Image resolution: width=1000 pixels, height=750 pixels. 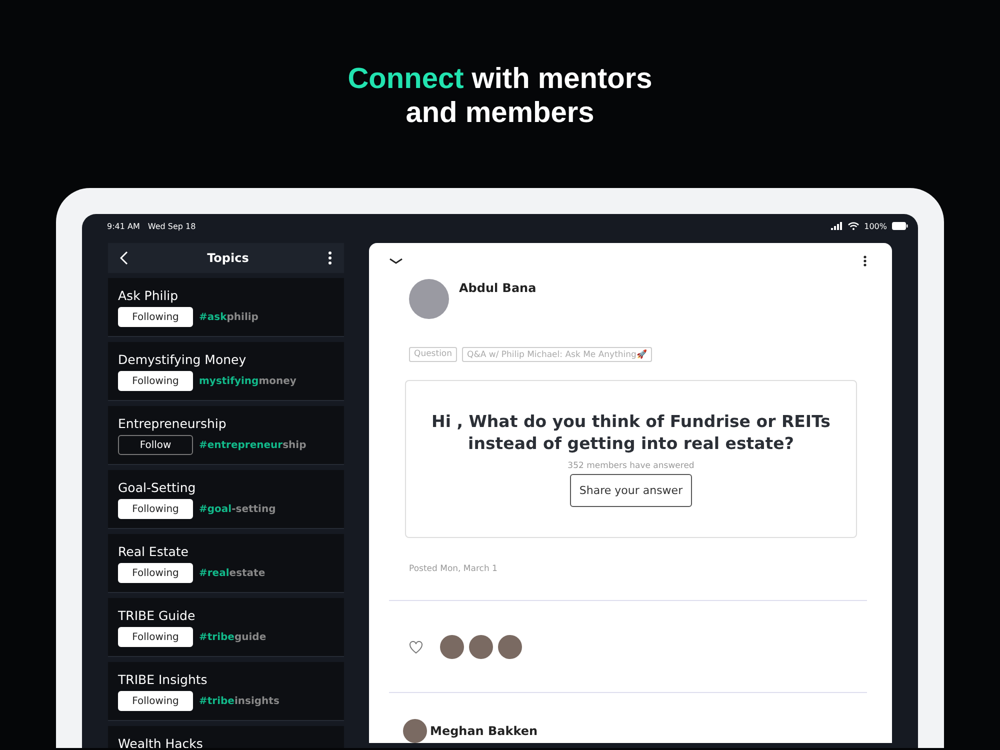 I want to click on back-icon, so click(x=124, y=258).